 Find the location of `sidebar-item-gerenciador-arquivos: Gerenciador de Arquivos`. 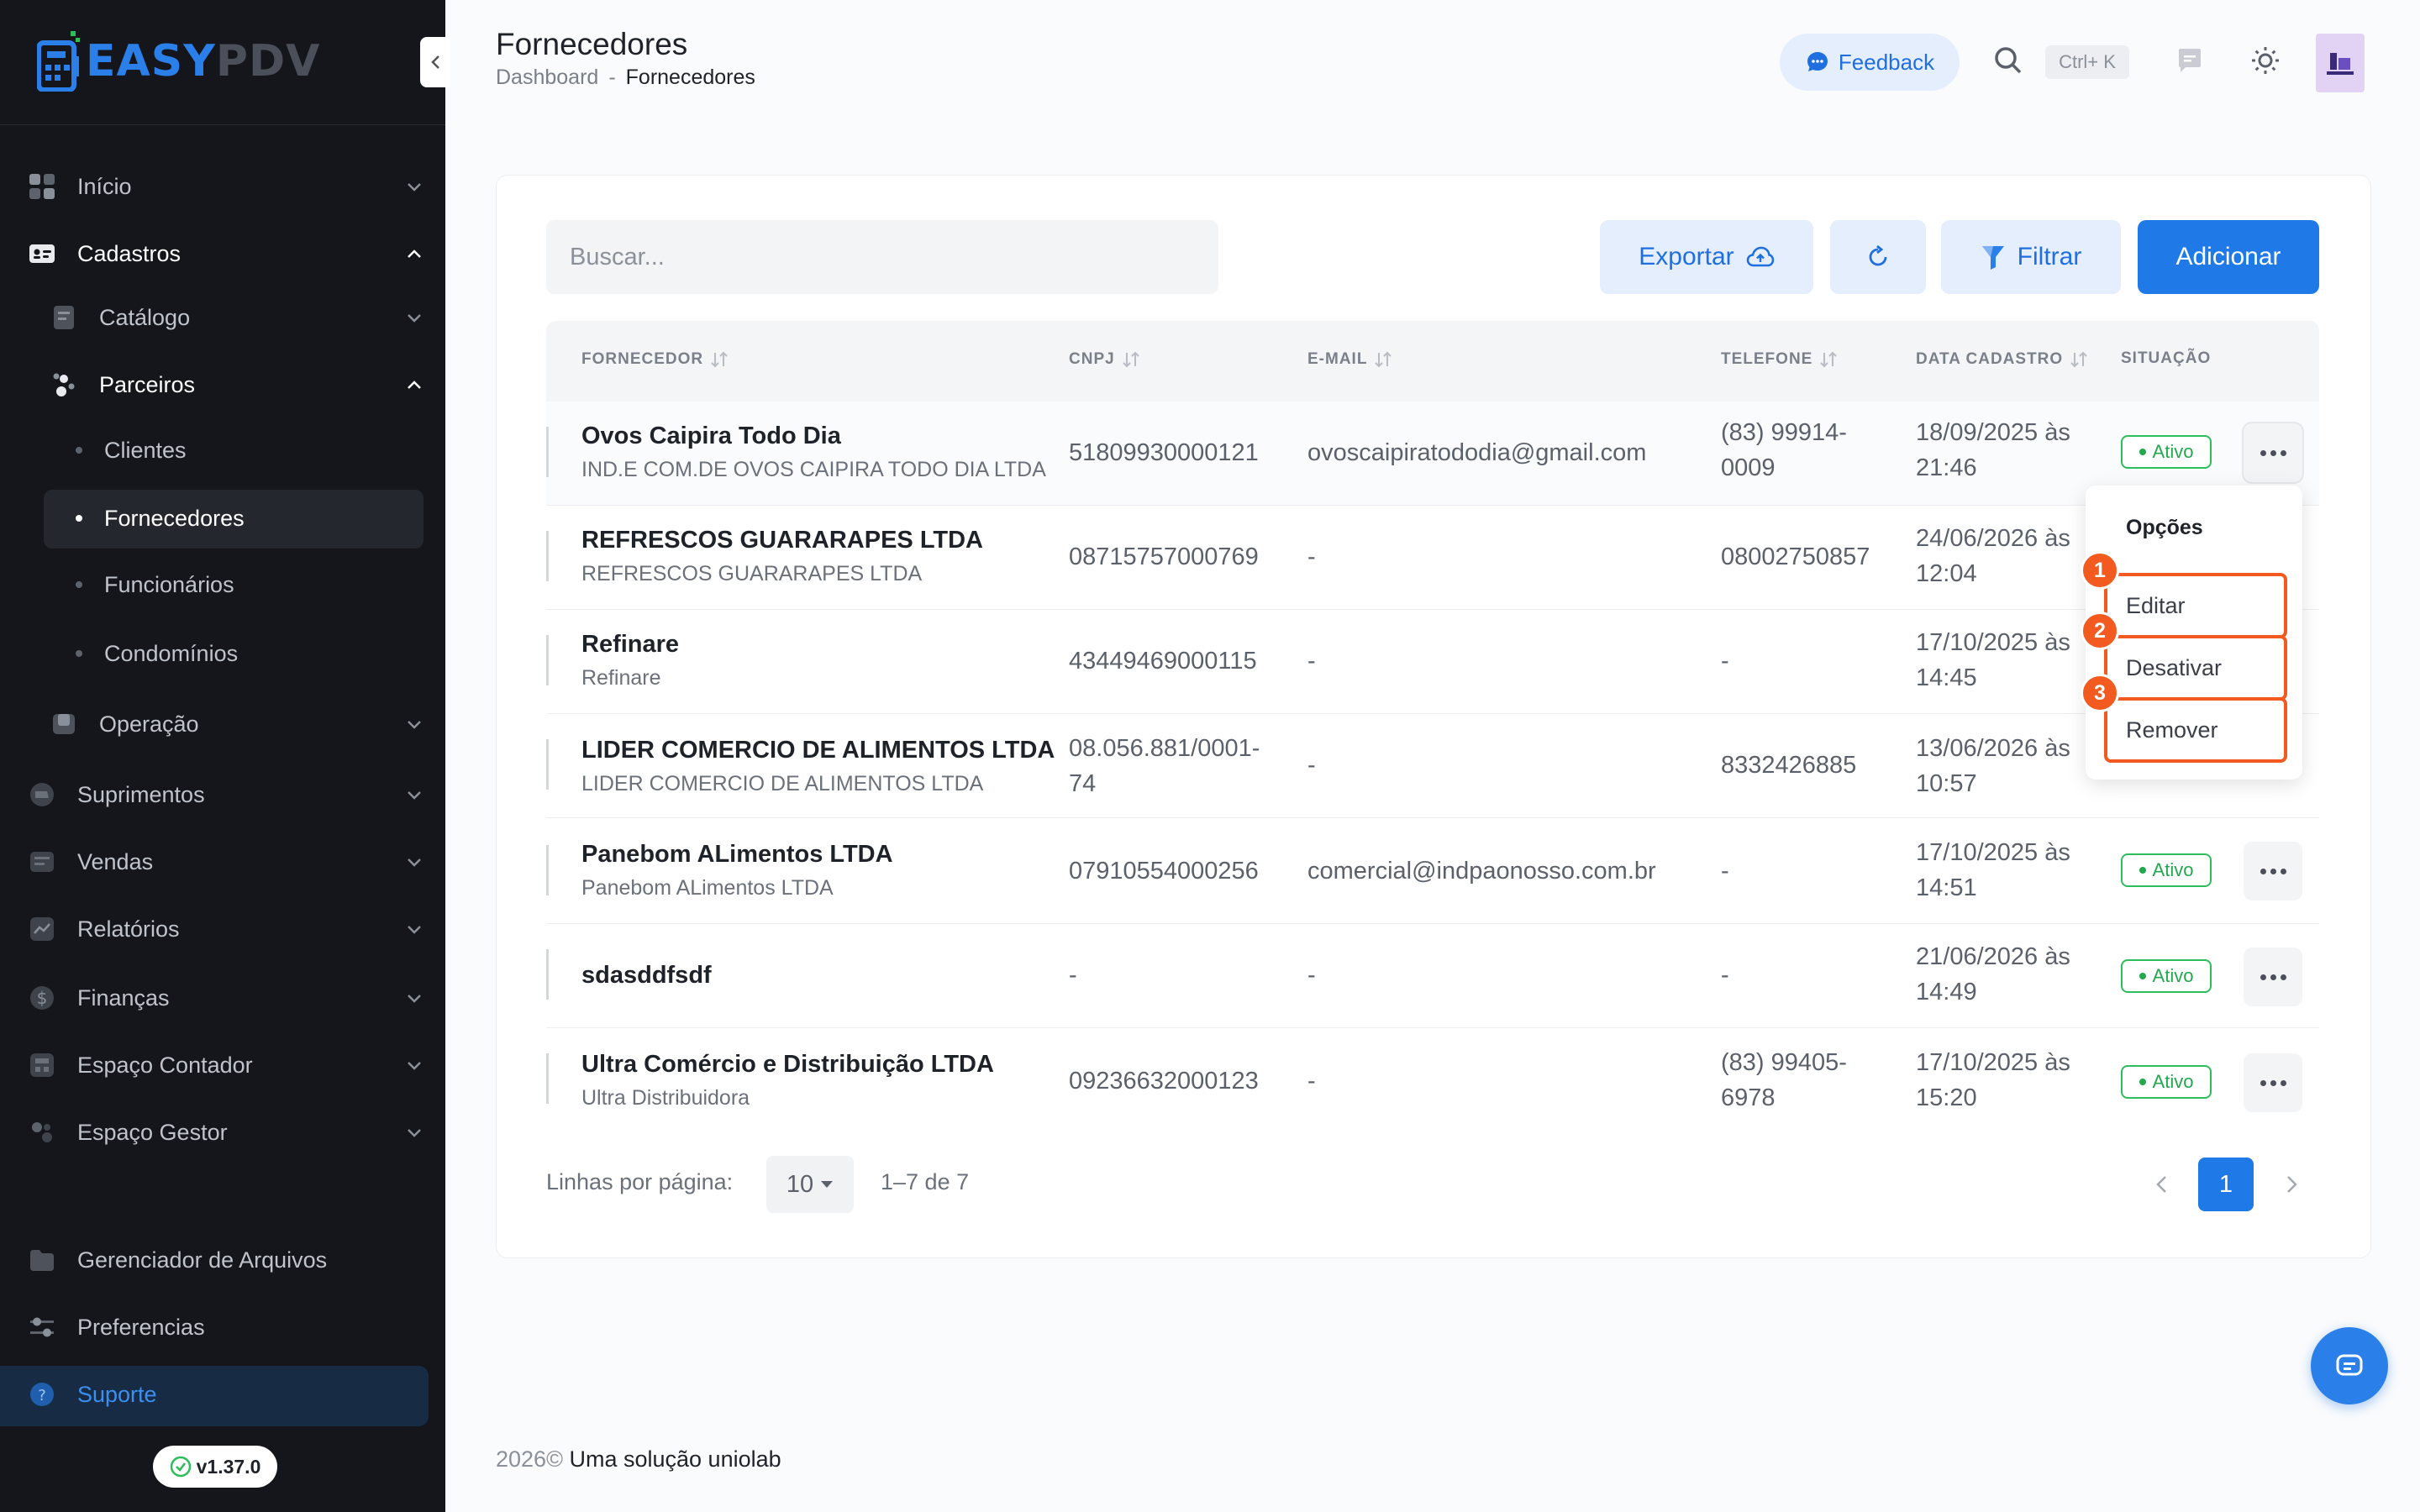

sidebar-item-gerenciador-arquivos: Gerenciador de Arquivos is located at coordinates (226, 1260).